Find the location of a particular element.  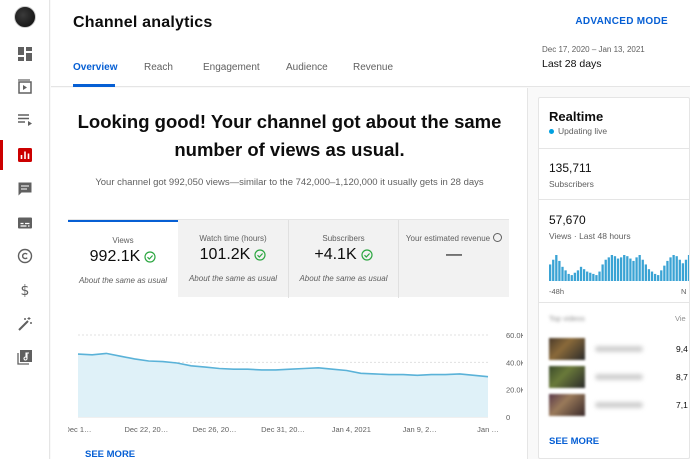

y-tick-label: 20.0K is located at coordinates (514, 390).